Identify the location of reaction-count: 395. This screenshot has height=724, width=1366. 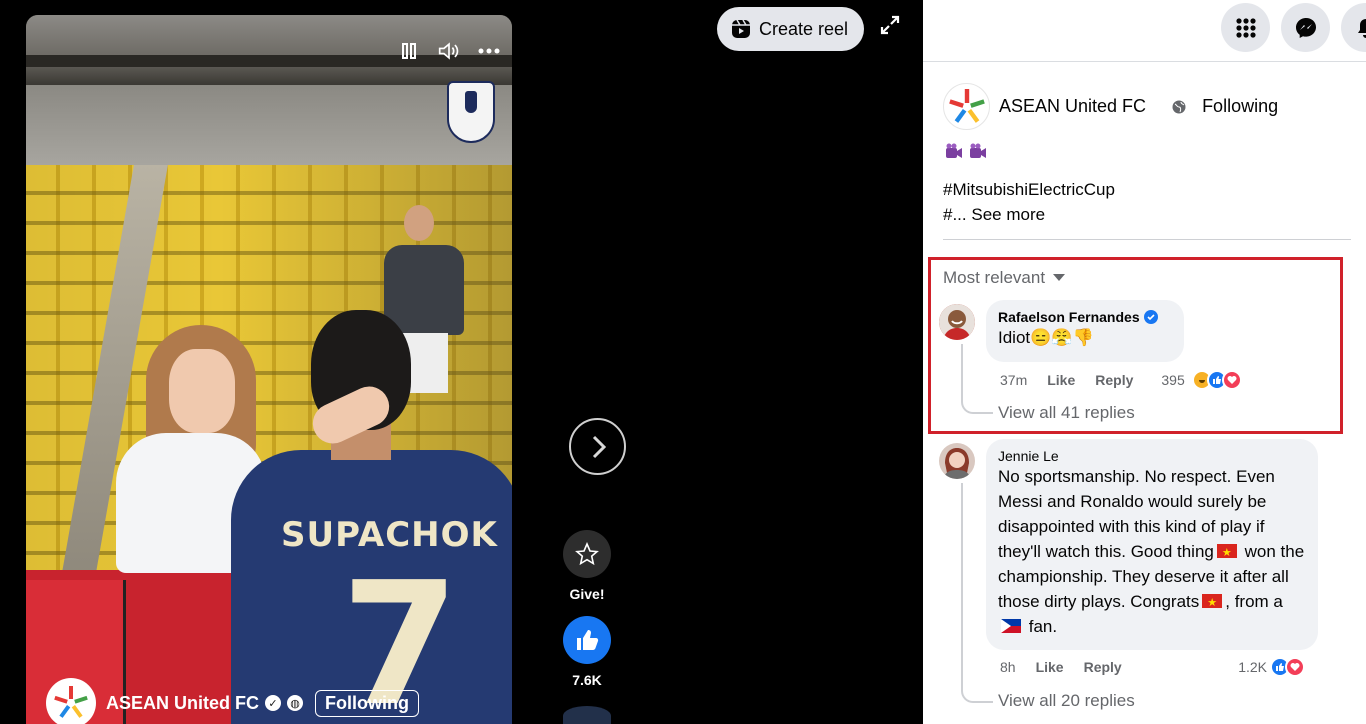
(1172, 380).